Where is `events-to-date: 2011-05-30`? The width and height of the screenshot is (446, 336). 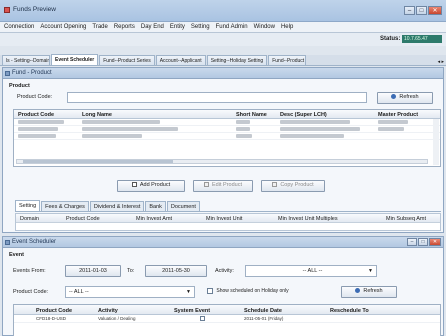 events-to-date: 2011-05-30 is located at coordinates (176, 271).